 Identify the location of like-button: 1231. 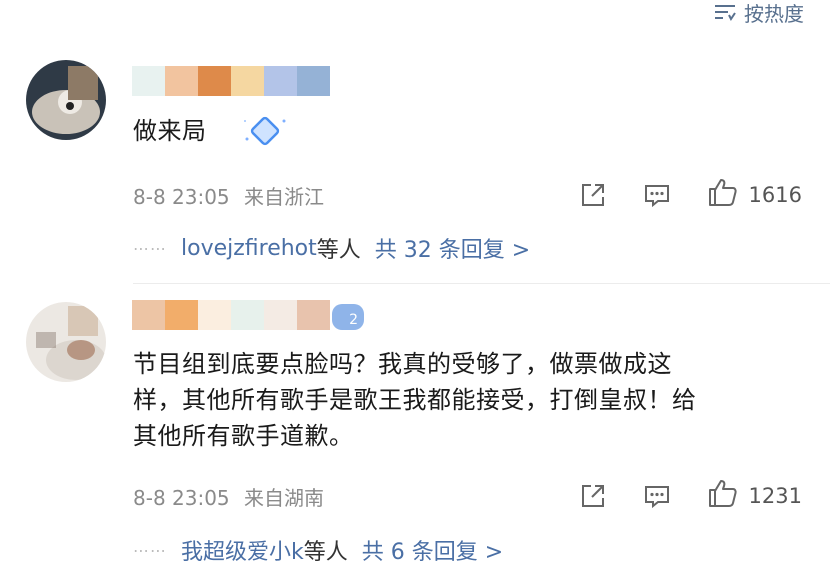
(754, 495).